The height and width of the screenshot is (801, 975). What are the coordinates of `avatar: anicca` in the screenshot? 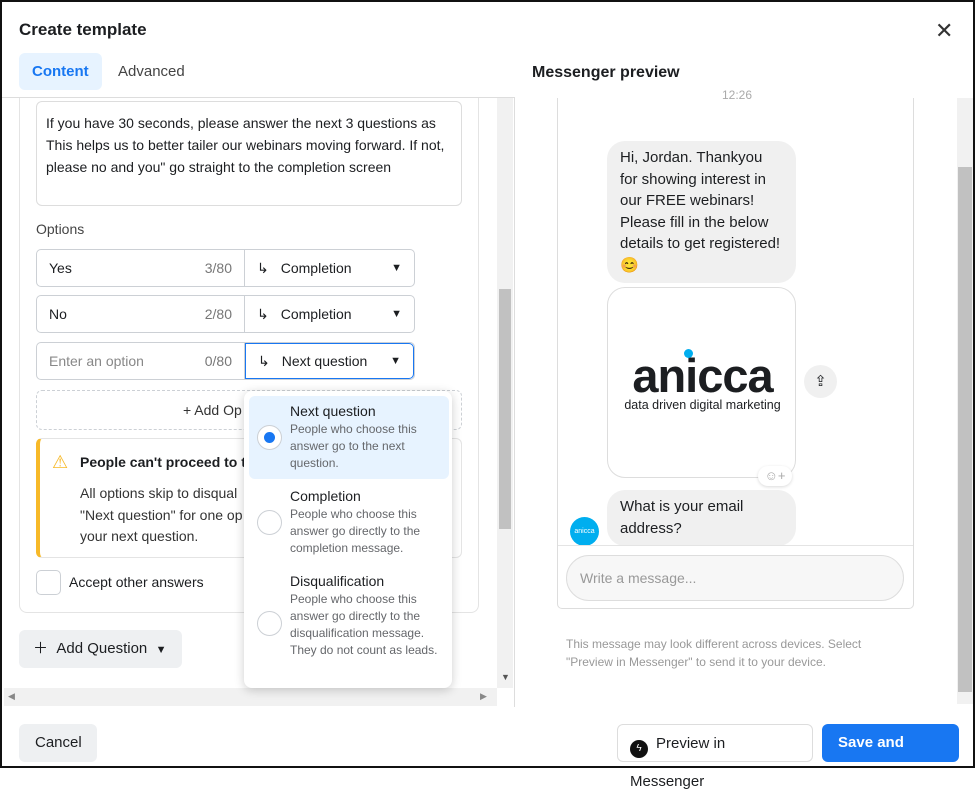 It's located at (584, 531).